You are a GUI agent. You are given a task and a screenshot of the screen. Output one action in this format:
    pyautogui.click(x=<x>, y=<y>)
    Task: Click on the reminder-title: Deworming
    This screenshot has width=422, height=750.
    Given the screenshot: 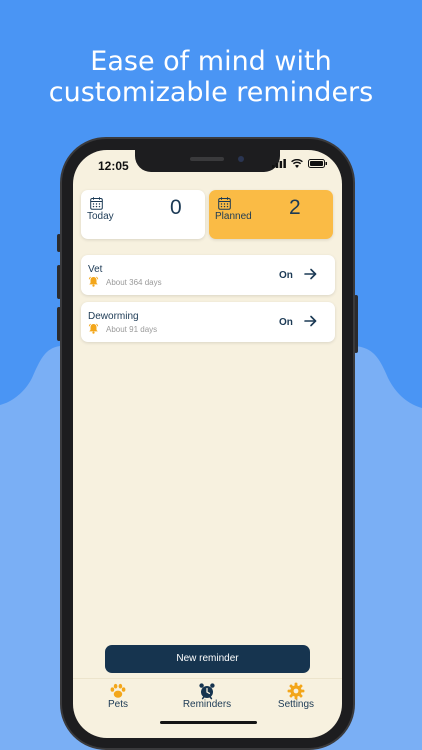 What is the action you would take?
    pyautogui.click(x=113, y=316)
    